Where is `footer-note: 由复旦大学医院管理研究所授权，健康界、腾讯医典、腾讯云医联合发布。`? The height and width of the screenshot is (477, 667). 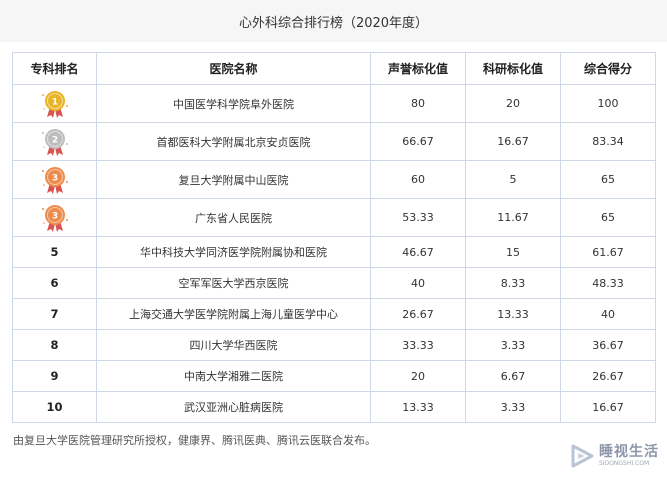 footer-note: 由复旦大学医院管理研究所授权，健康界、腾讯医典、腾讯云医联合发布。 is located at coordinates (194, 440).